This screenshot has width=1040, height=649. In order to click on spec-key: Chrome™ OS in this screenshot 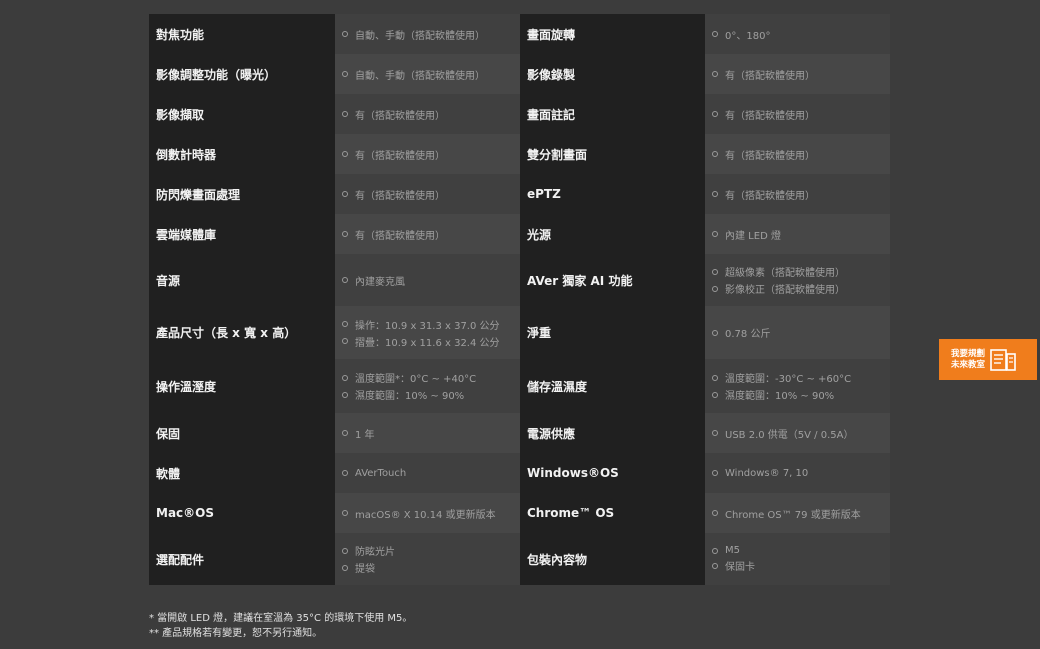, I will do `click(612, 513)`.